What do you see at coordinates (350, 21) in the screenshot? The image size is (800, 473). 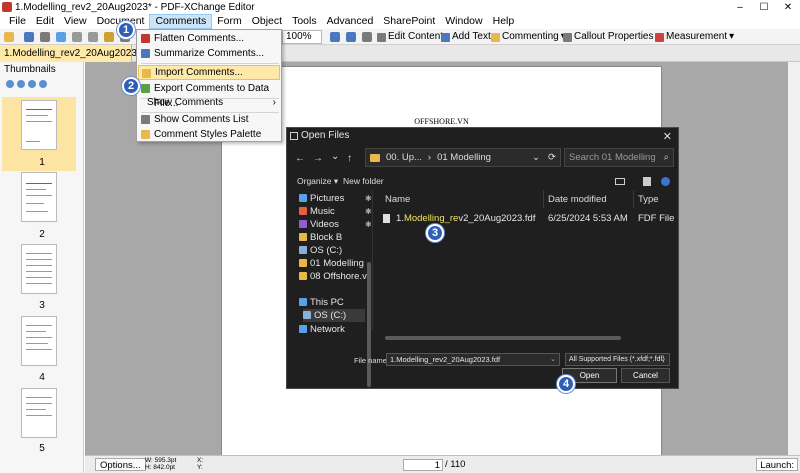 I see `menu-advanced: Advanced` at bounding box center [350, 21].